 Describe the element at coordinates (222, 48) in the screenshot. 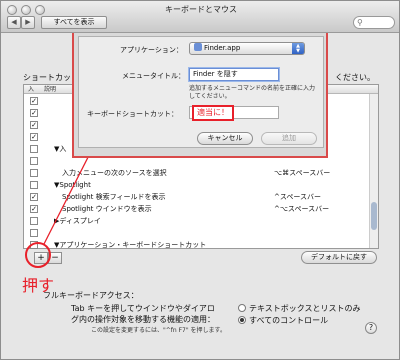

I see `application-value: Finder.app` at that location.